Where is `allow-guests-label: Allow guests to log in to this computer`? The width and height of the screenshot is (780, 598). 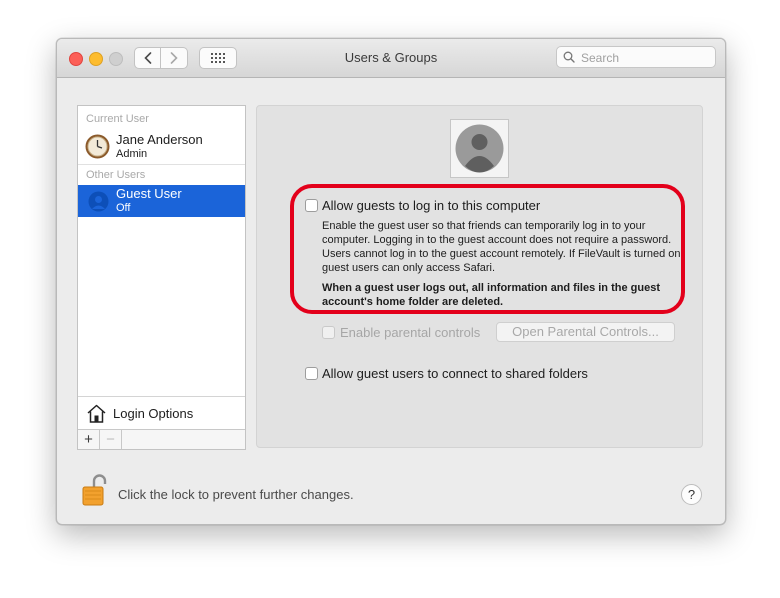 allow-guests-label: Allow guests to log in to this computer is located at coordinates (431, 205).